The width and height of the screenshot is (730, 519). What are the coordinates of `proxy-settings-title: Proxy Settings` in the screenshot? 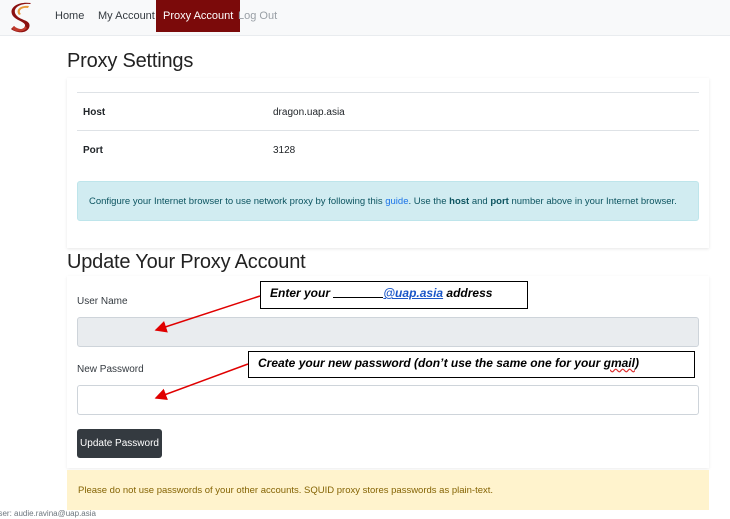 It's located at (130, 61).